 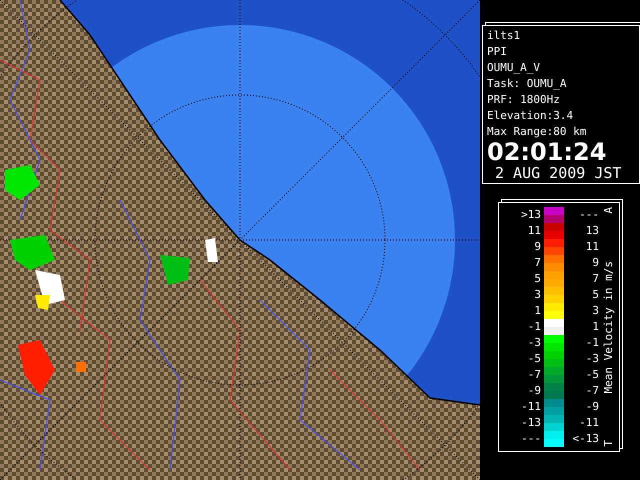 I want to click on legend-value: >13, so click(x=530, y=215).